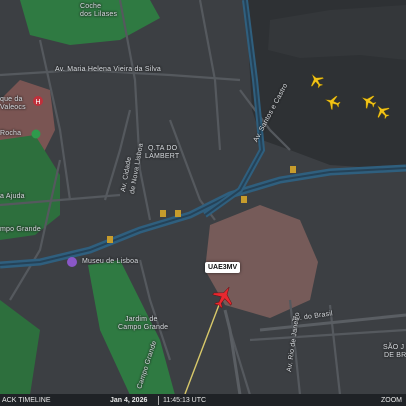 This screenshot has width=406, height=406. I want to click on timeline-time: 11:45:13 UTC, so click(185, 400).